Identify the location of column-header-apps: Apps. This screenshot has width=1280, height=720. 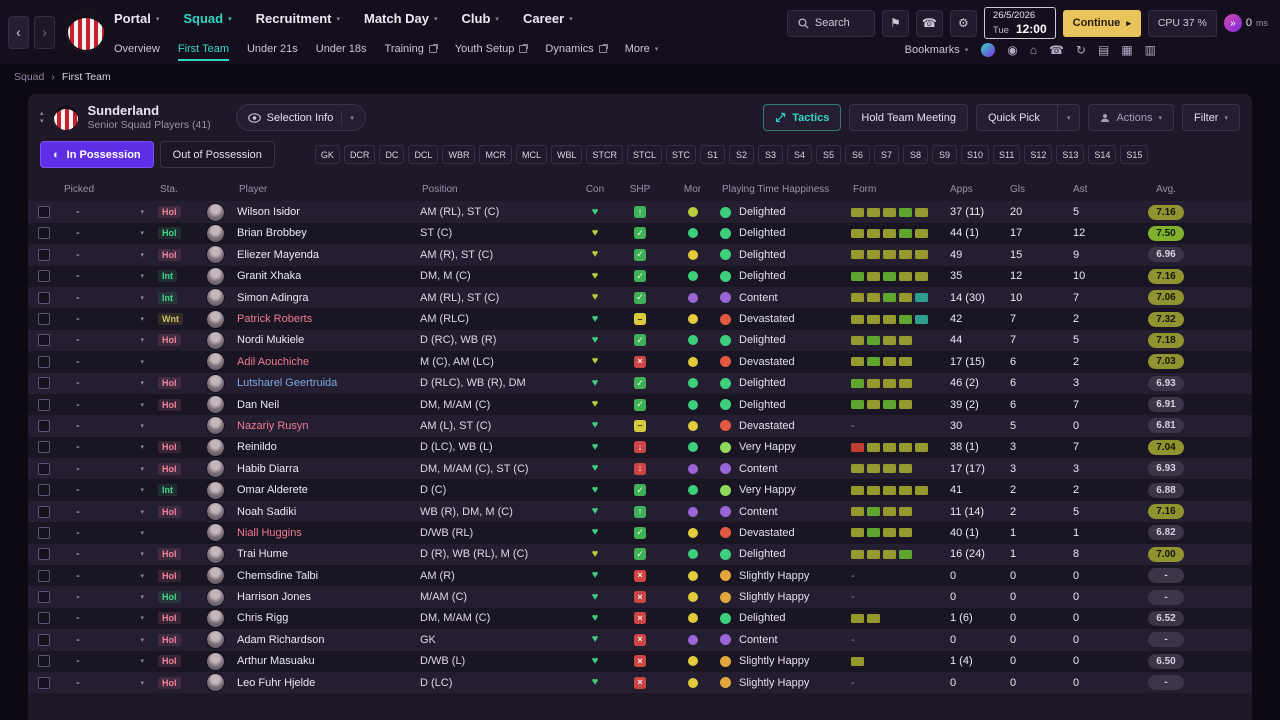
(978, 189).